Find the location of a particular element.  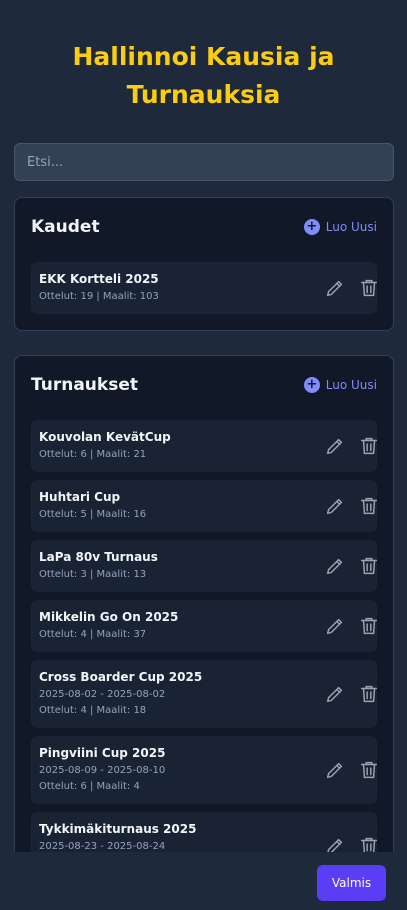

tournament-stats: Ottelut: 5 | Maalit: 16 is located at coordinates (93, 514).